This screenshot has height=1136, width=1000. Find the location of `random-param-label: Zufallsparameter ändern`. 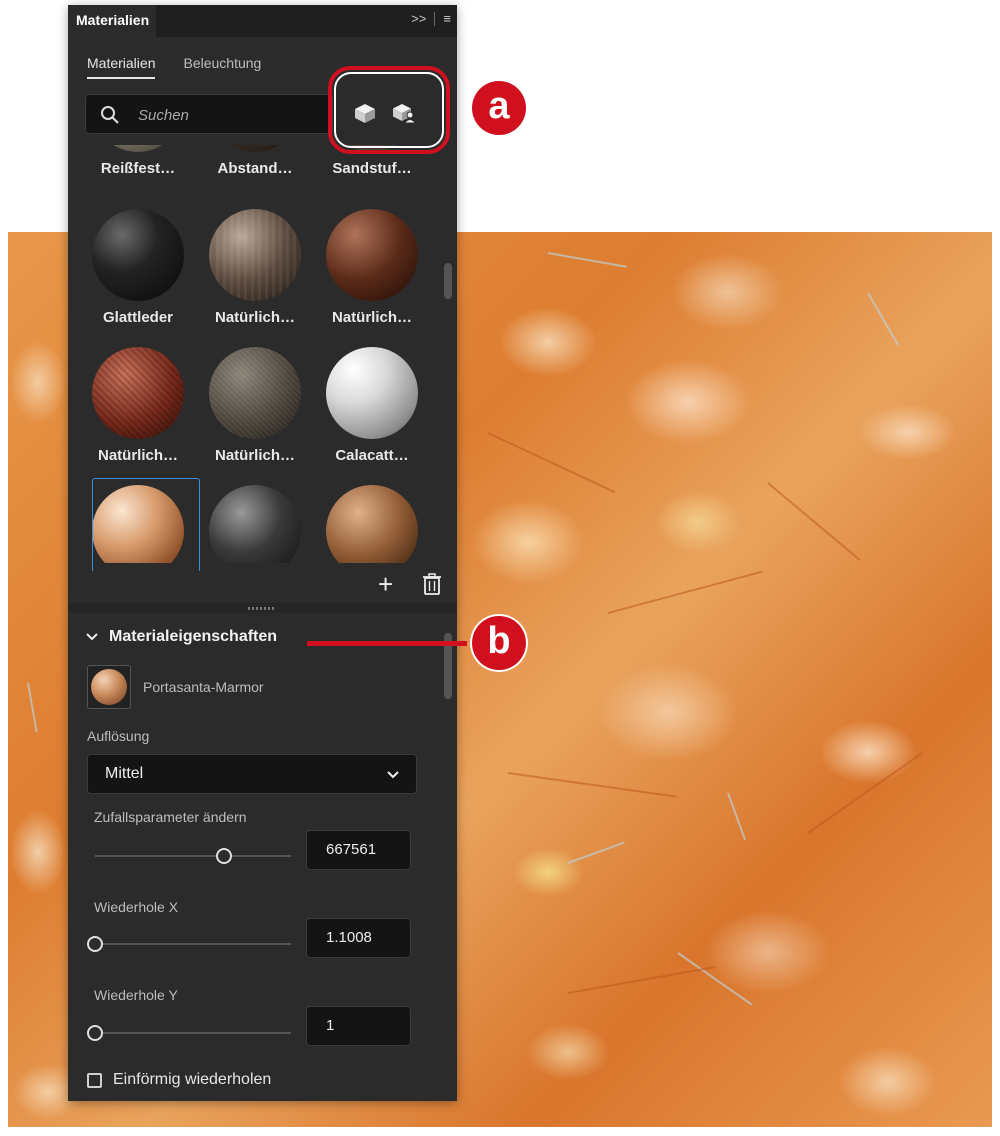

random-param-label: Zufallsparameter ändern is located at coordinates (170, 817).